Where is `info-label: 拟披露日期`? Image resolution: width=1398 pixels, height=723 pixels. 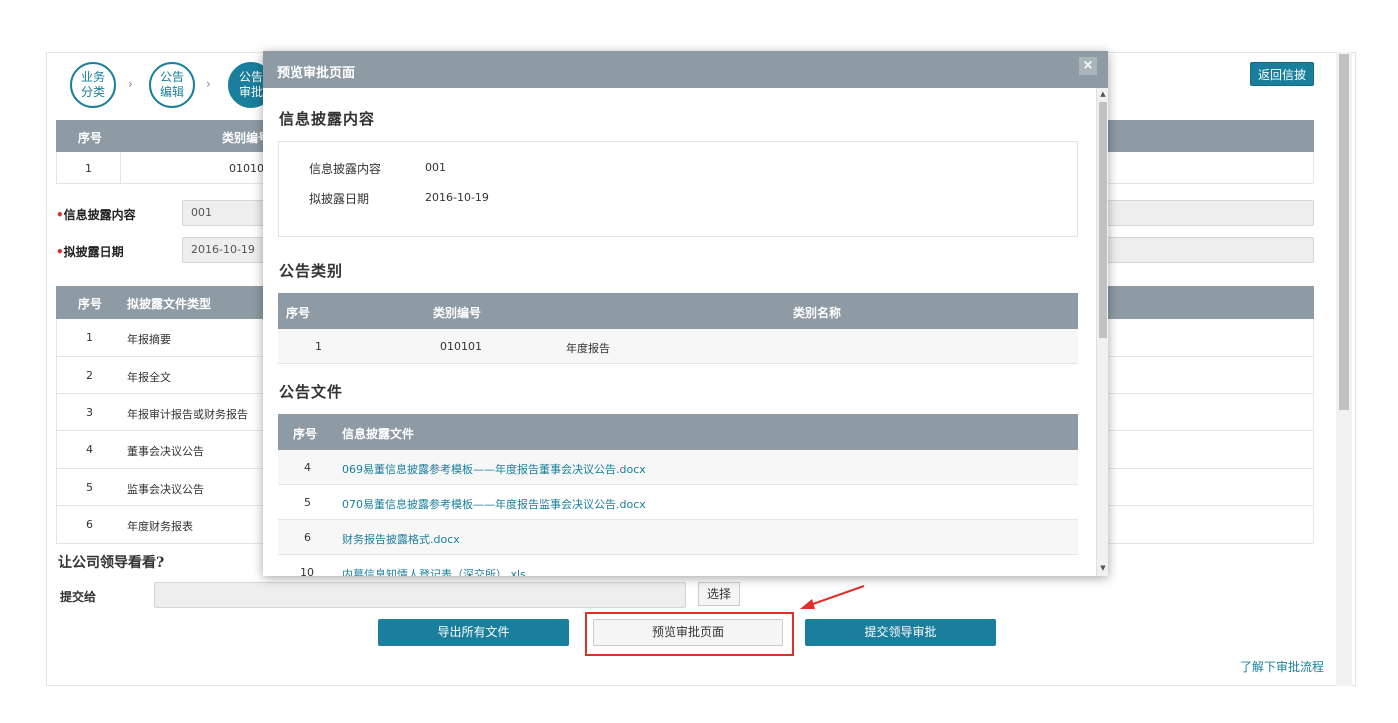 info-label: 拟披露日期 is located at coordinates (339, 199).